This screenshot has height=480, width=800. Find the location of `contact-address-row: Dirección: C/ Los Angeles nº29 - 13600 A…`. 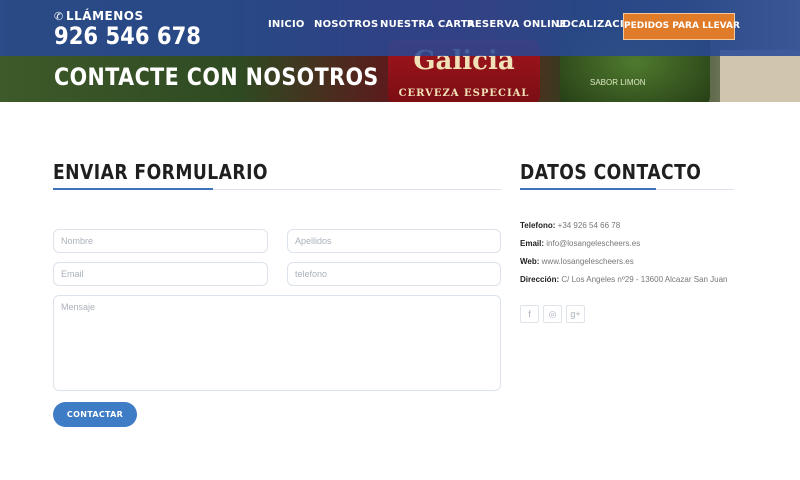

contact-address-row: Dirección: C/ Los Angeles nº29 - 13600 A… is located at coordinates (624, 279).